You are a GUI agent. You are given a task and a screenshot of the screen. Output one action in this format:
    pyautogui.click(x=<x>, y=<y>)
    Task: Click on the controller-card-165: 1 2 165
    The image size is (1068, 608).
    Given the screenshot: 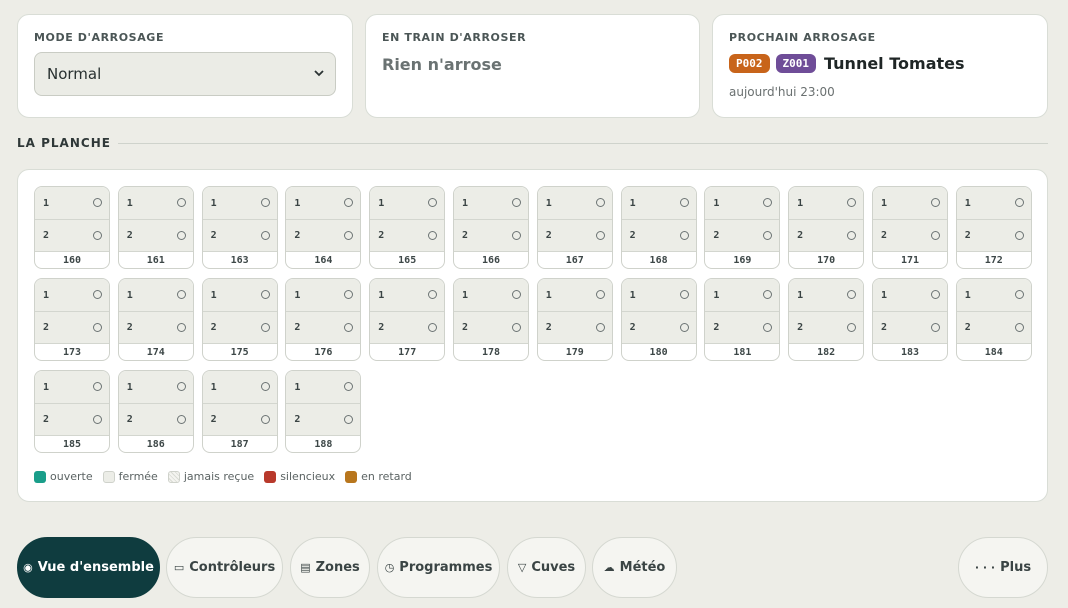 What is the action you would take?
    pyautogui.click(x=407, y=227)
    